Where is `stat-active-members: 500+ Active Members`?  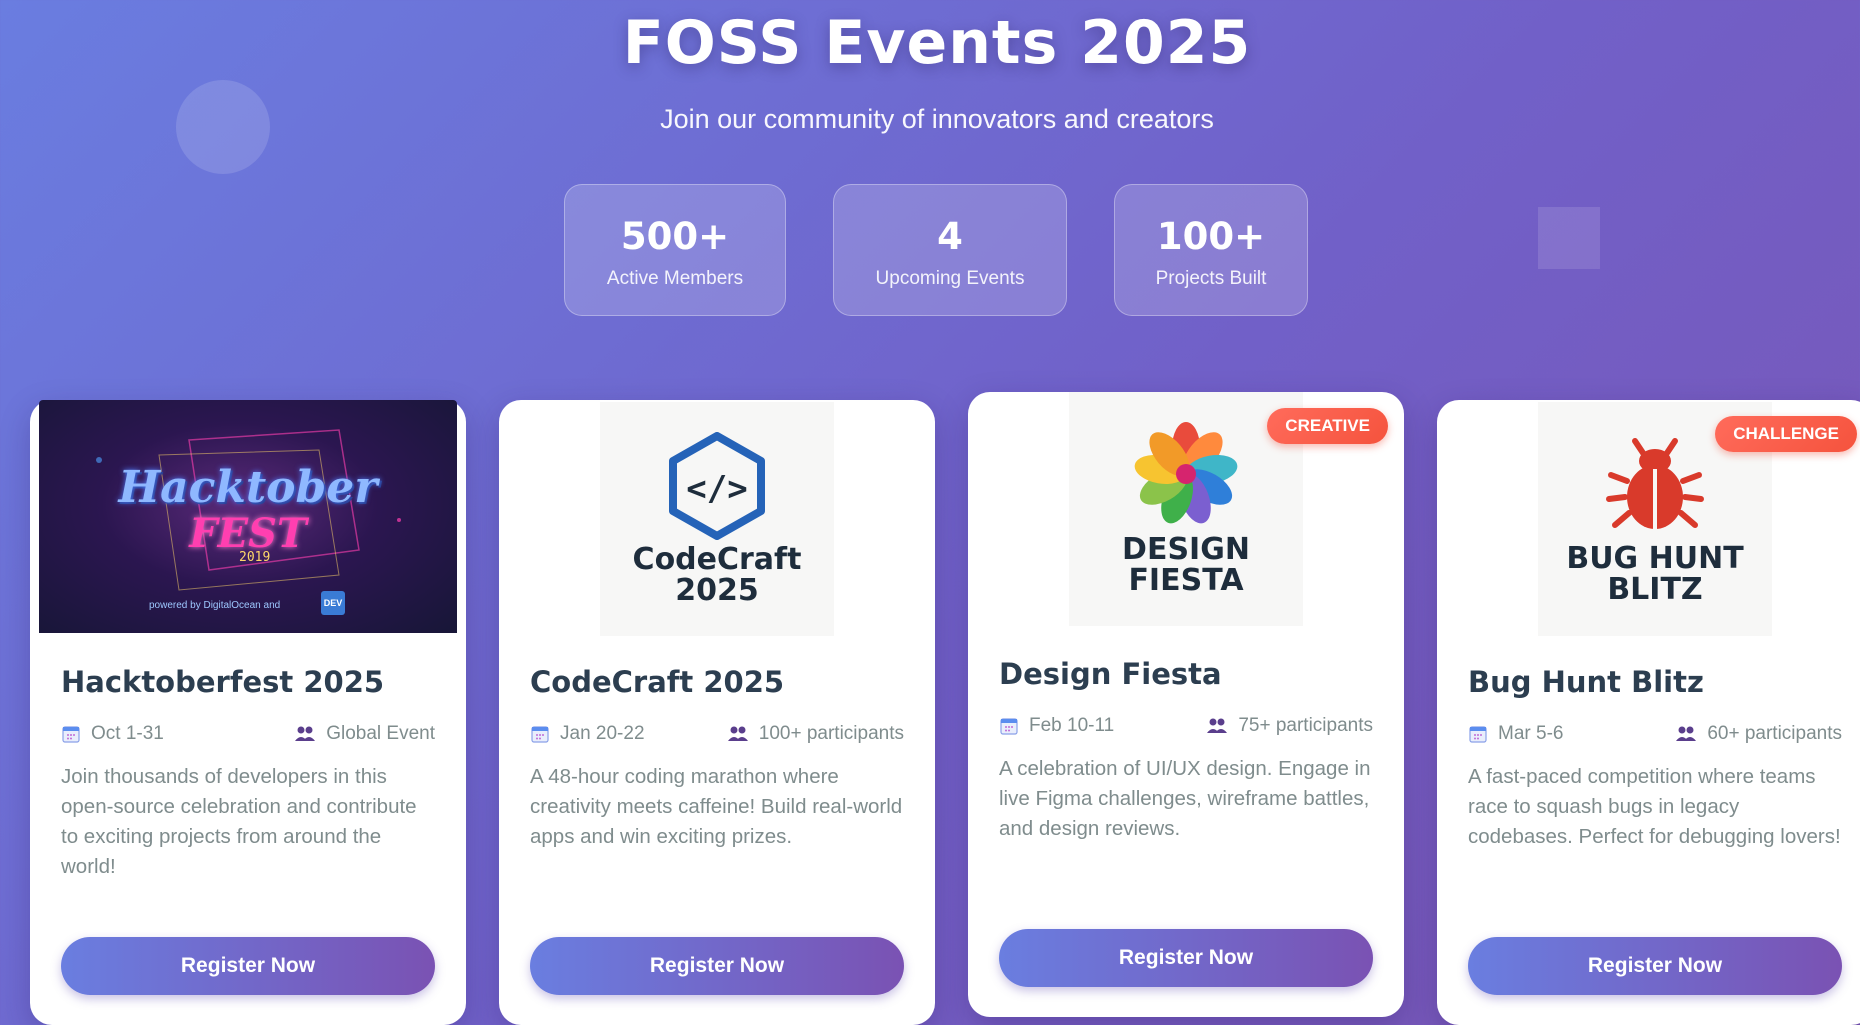
stat-active-members: 500+ Active Members is located at coordinates (675, 250).